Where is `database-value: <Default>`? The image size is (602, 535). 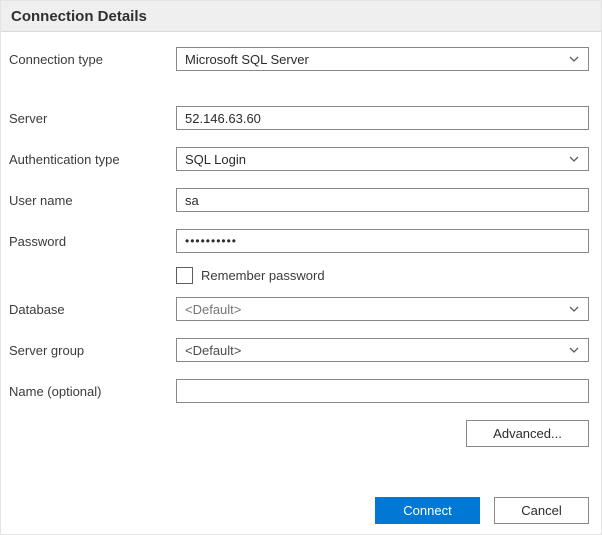 database-value: <Default> is located at coordinates (213, 309).